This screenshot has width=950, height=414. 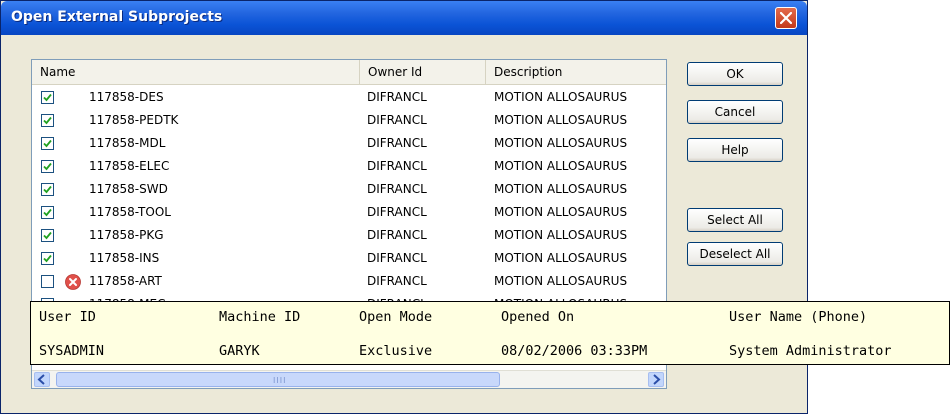 I want to click on scroll-left-button, so click(x=42, y=379).